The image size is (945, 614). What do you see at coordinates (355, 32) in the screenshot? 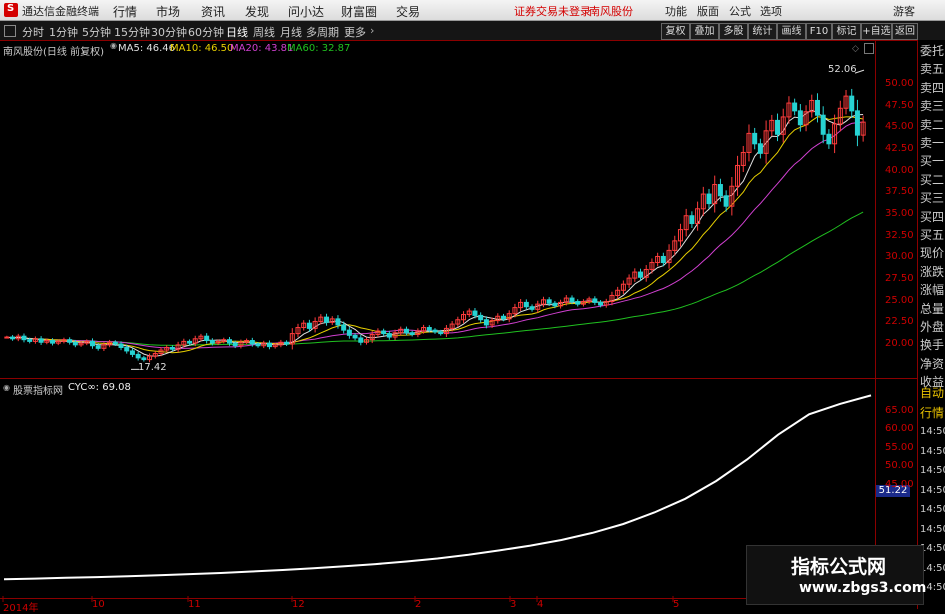
I see `period-more: 更多` at bounding box center [355, 32].